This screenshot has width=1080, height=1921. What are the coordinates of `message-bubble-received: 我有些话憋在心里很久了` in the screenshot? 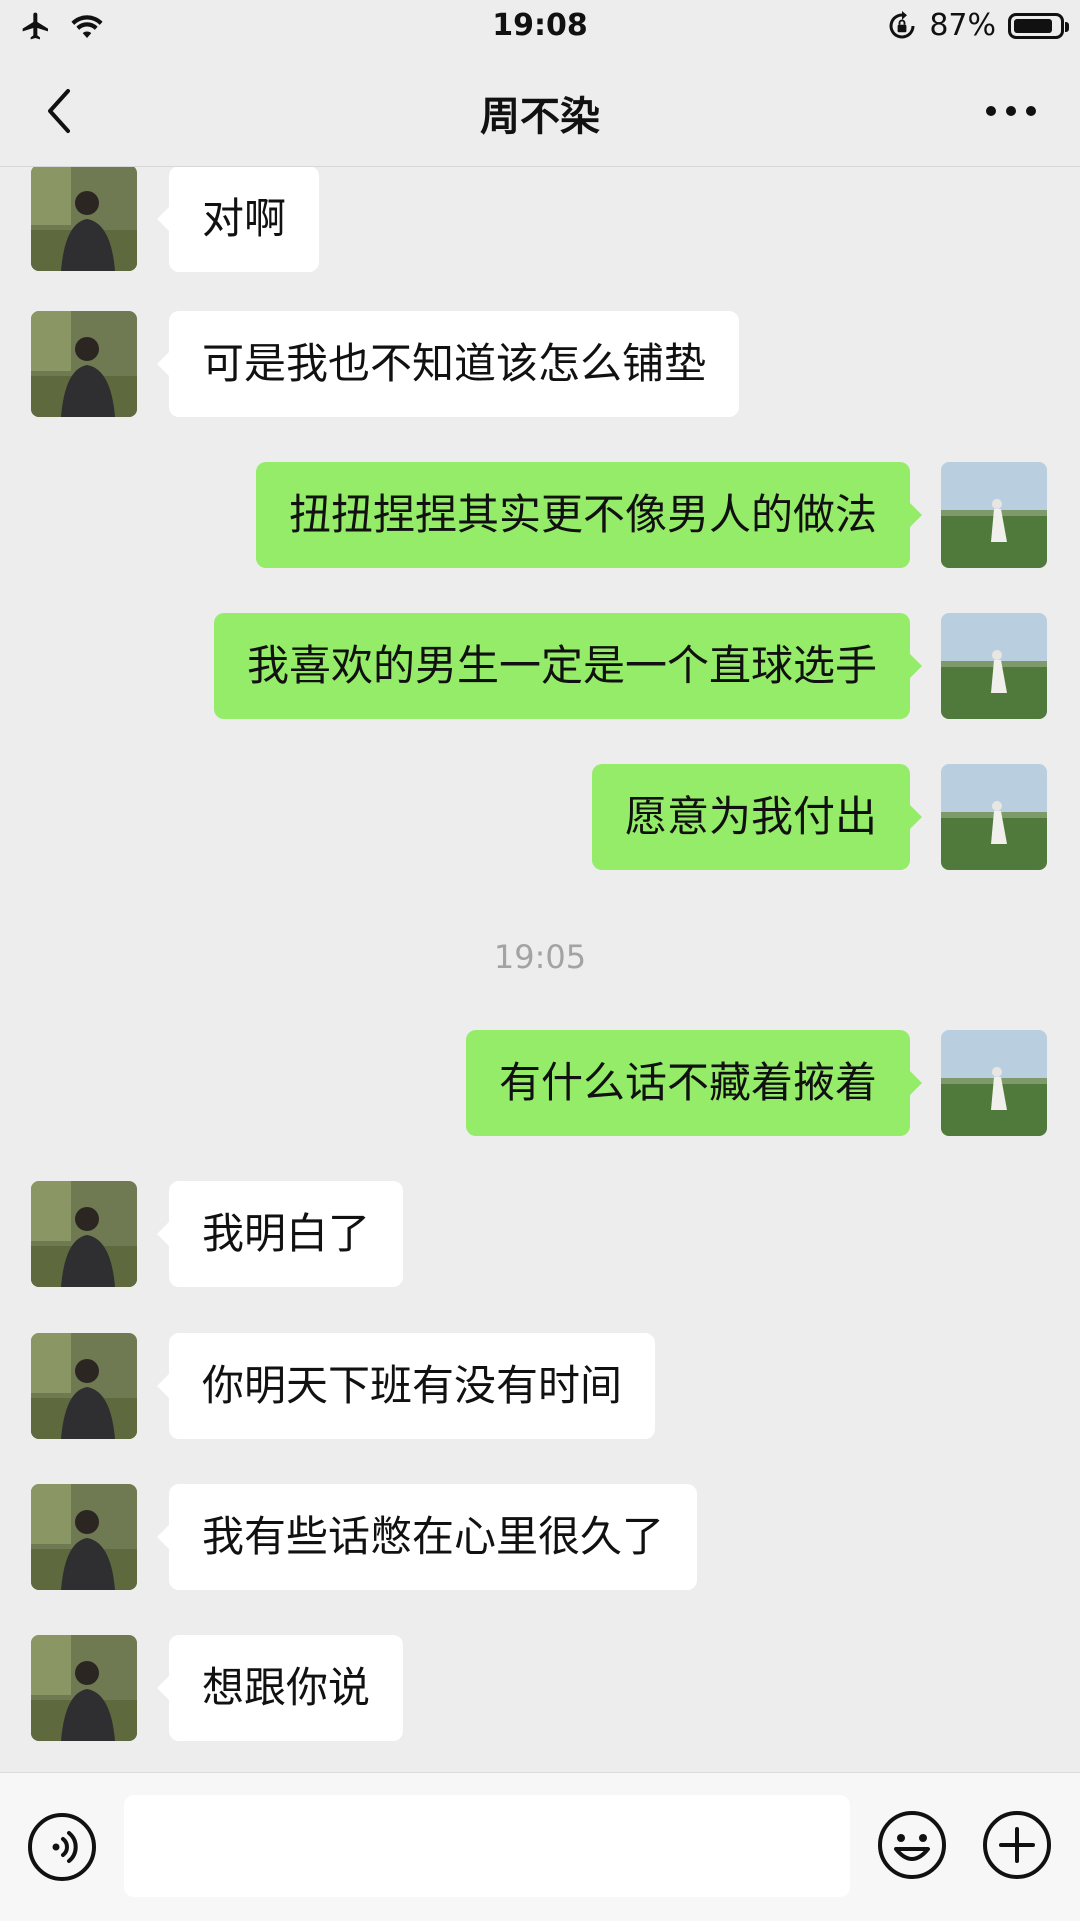 It's located at (427, 1537).